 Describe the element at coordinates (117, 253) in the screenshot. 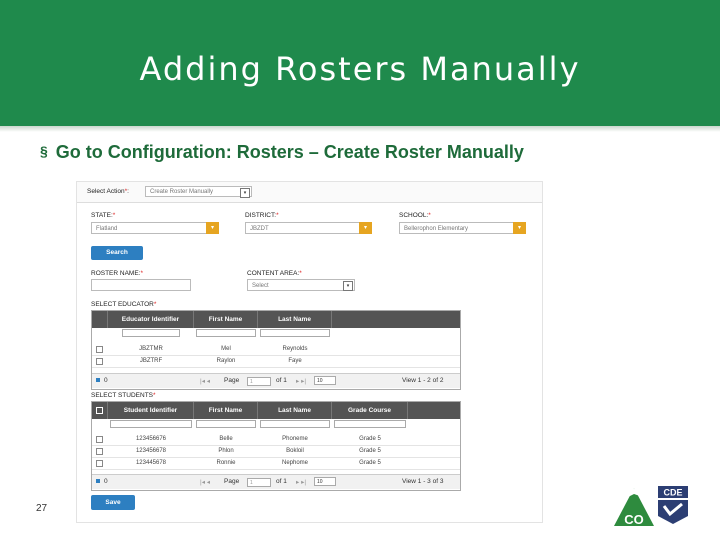

I see `search-button: Search` at that location.